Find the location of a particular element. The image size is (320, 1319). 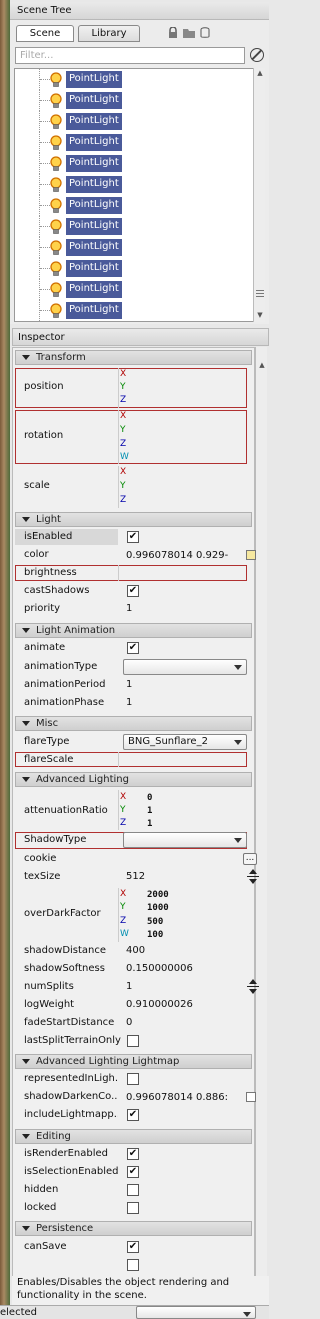

tab-library: Library is located at coordinates (109, 33).